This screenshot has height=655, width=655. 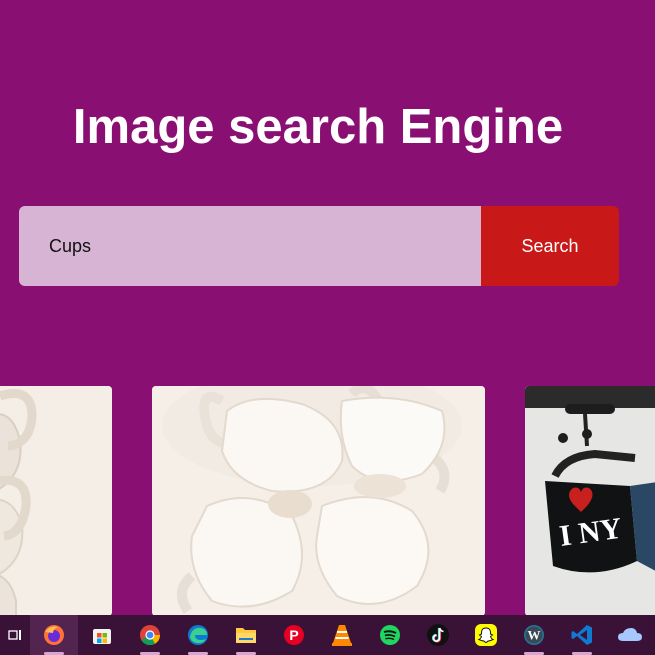 I want to click on spotify-icon, so click(x=390, y=635).